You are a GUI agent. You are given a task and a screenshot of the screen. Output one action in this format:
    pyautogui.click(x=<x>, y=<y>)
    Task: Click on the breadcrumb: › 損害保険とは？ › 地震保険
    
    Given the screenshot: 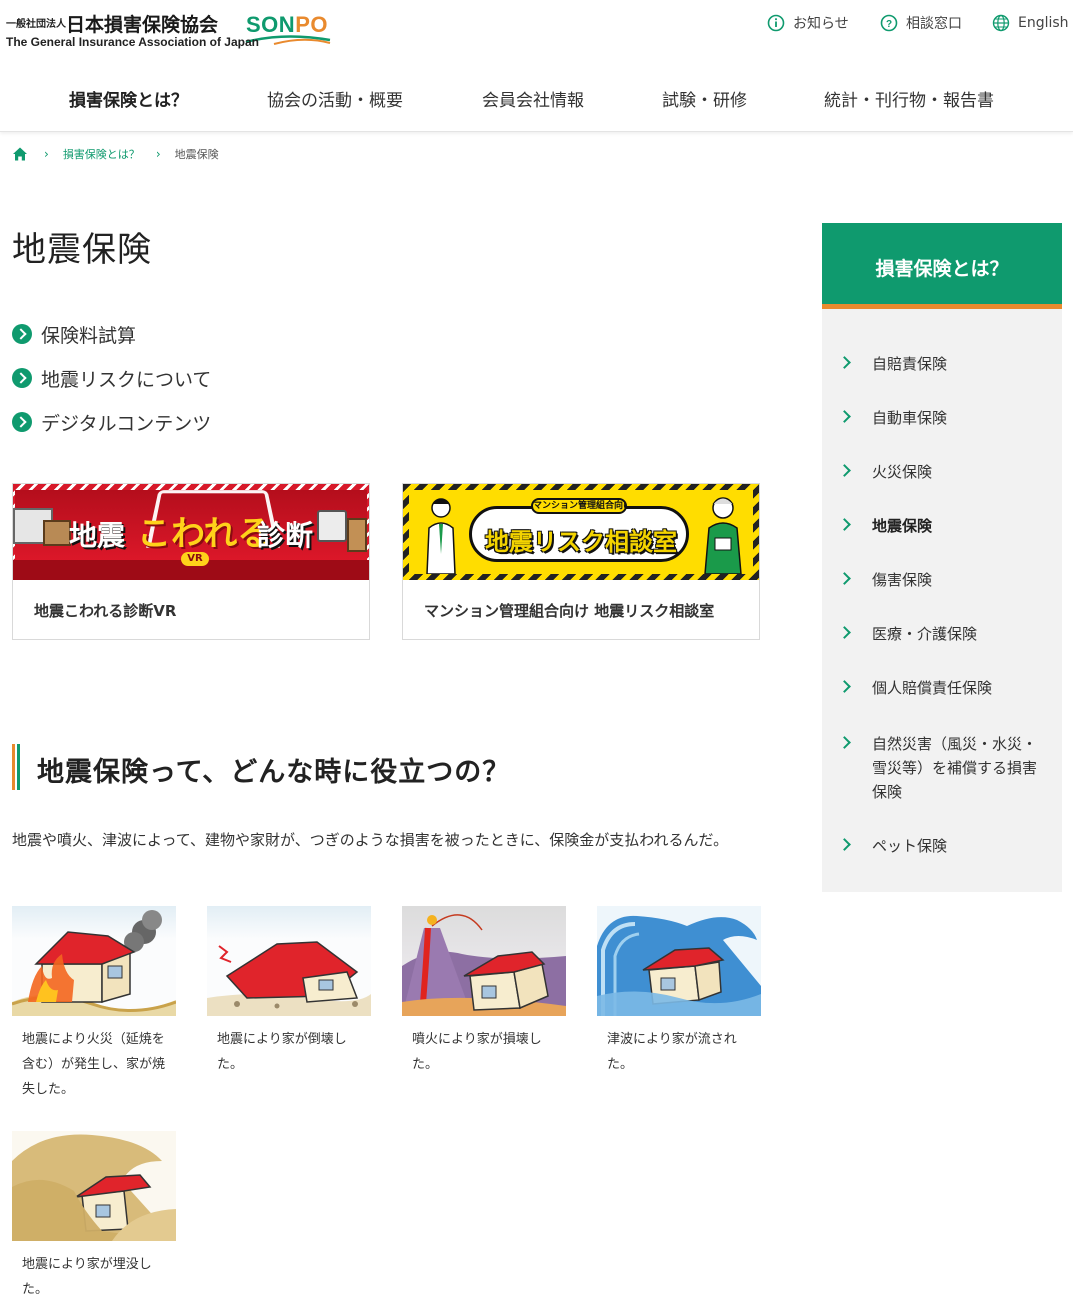 What is the action you would take?
    pyautogui.click(x=115, y=154)
    